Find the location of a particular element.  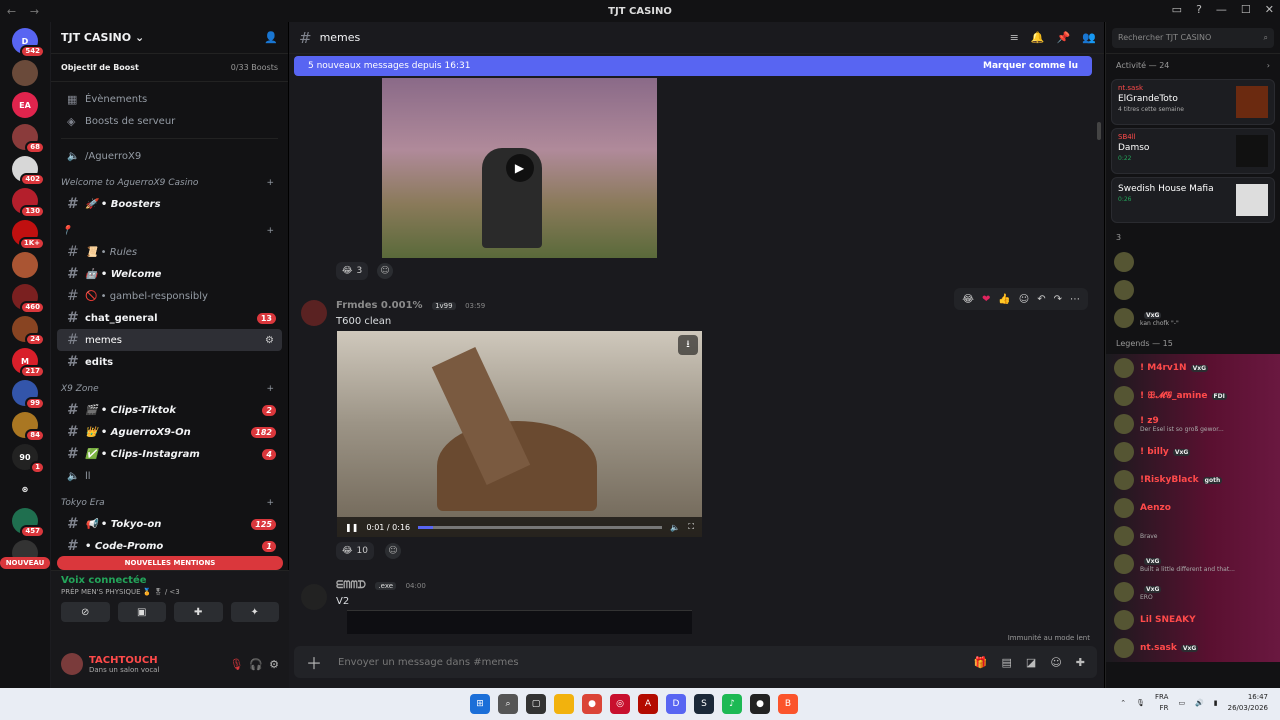

voice-channel-name: PRÉP MEN'S PHYSIQUE 🏅 🎖 / <3 is located at coordinates (170, 592).